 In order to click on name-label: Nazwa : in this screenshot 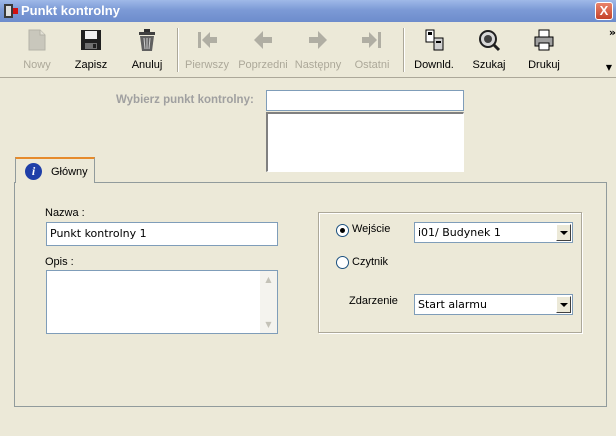, I will do `click(65, 213)`.